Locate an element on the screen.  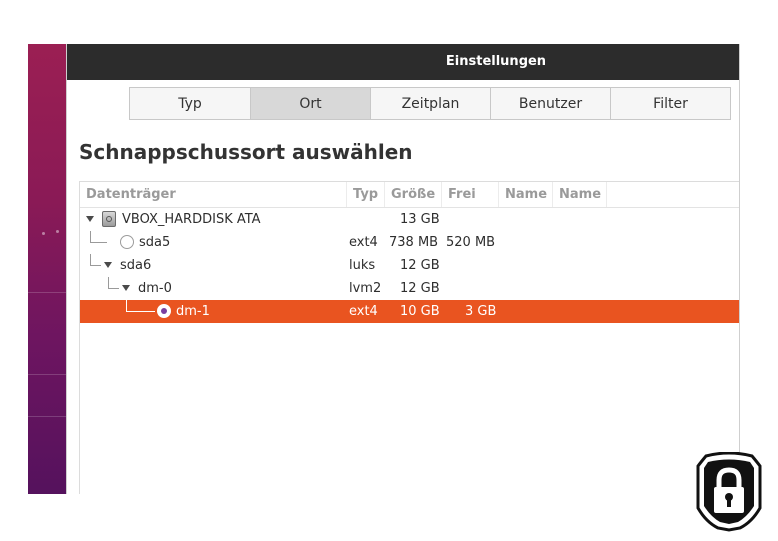
tree-row: sda6 luks 12 GB is located at coordinates (409, 265).